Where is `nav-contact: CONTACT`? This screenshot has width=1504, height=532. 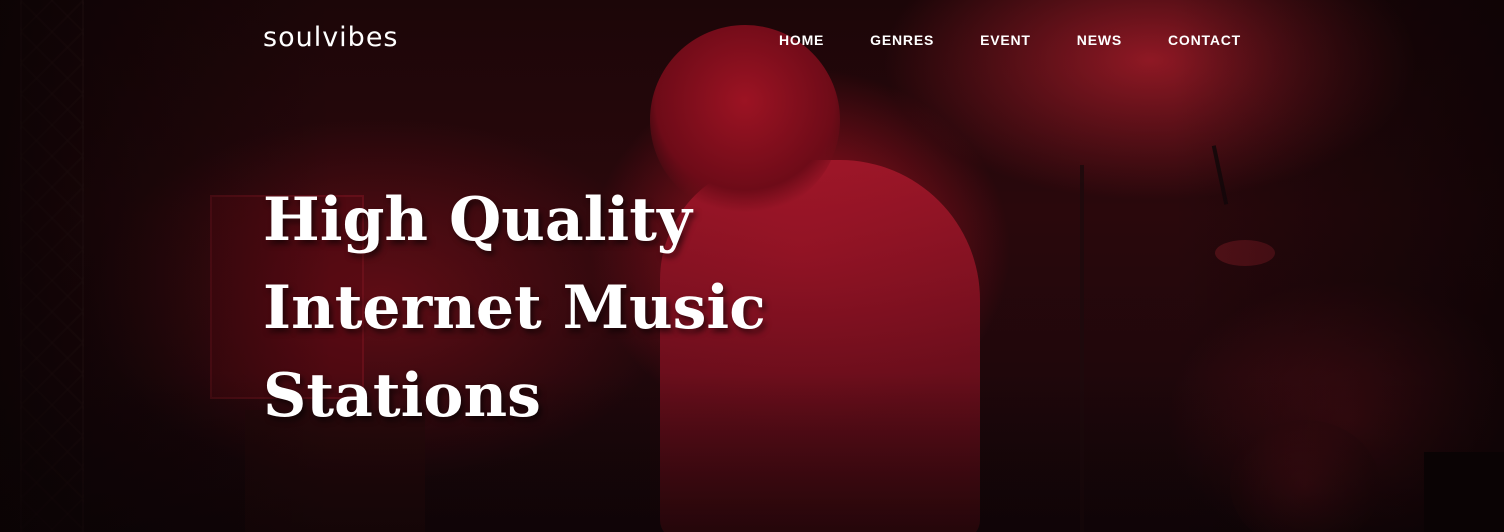 nav-contact: CONTACT is located at coordinates (1204, 40).